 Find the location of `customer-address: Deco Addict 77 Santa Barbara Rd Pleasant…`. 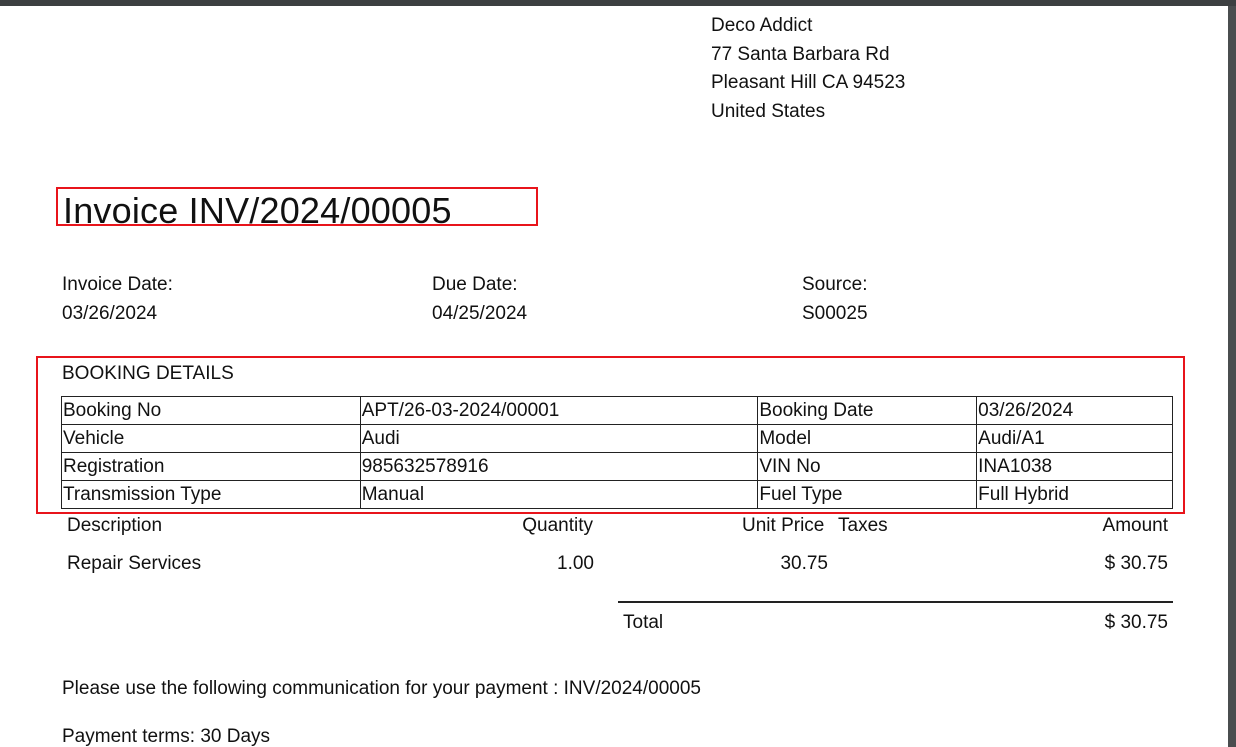

customer-address: Deco Addict 77 Santa Barbara Rd Pleasant… is located at coordinates (808, 69).